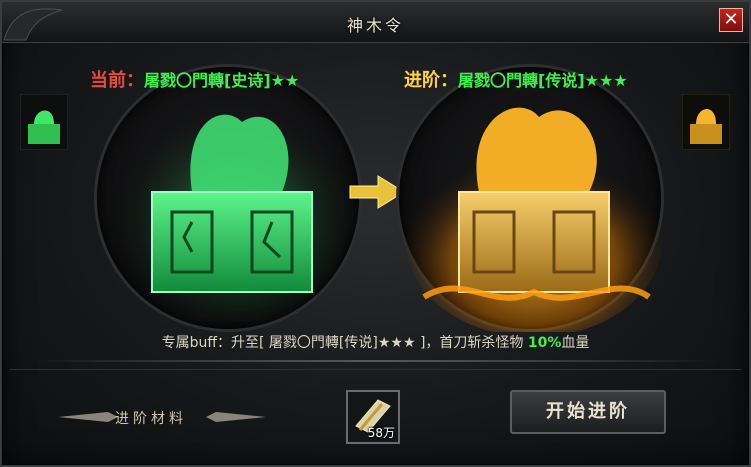 This screenshot has width=751, height=467. Describe the element at coordinates (375, 361) in the screenshot. I see `section-divider` at that location.